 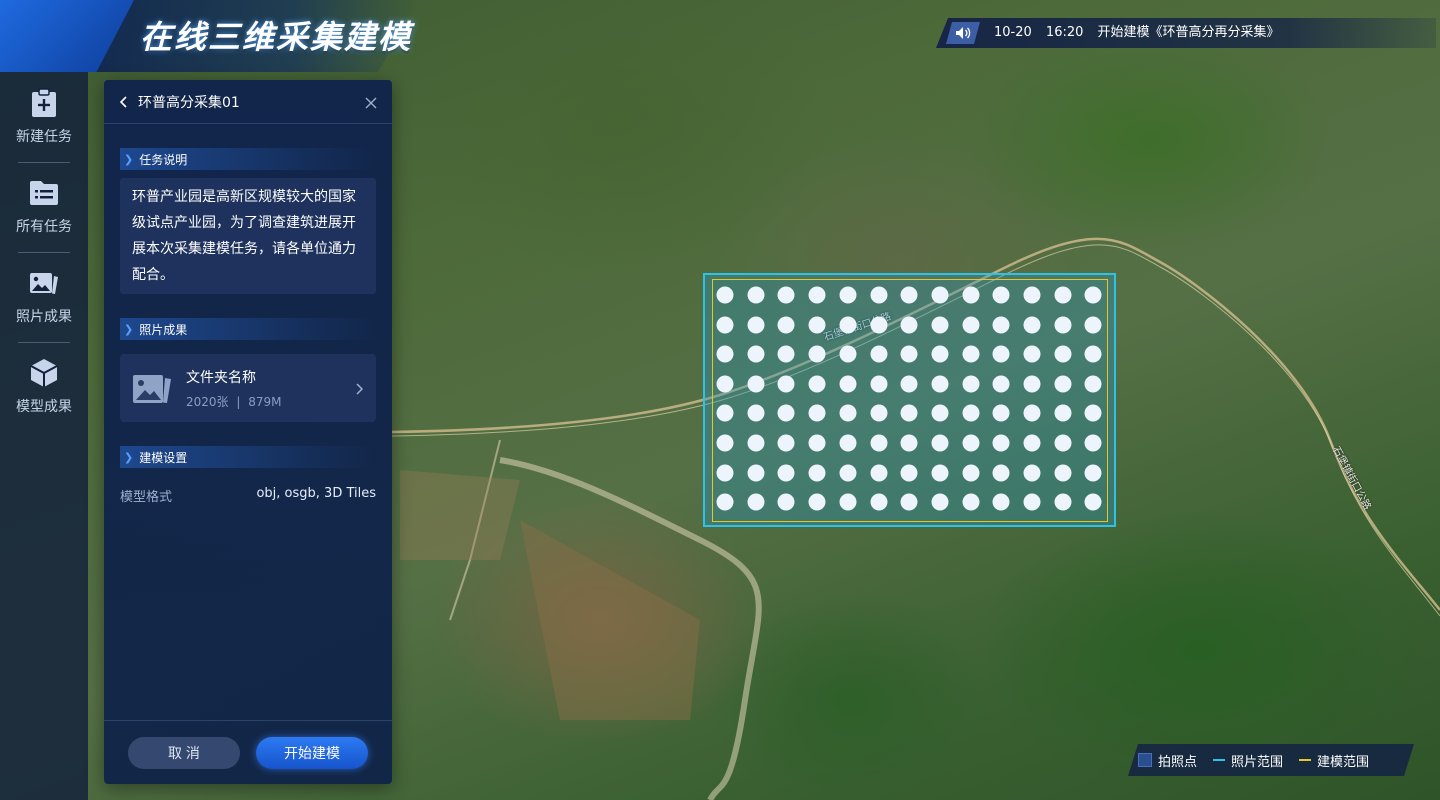 What do you see at coordinates (248, 388) in the screenshot?
I see `photo-folder-card: 文件夹名称 2020张 | 879M` at bounding box center [248, 388].